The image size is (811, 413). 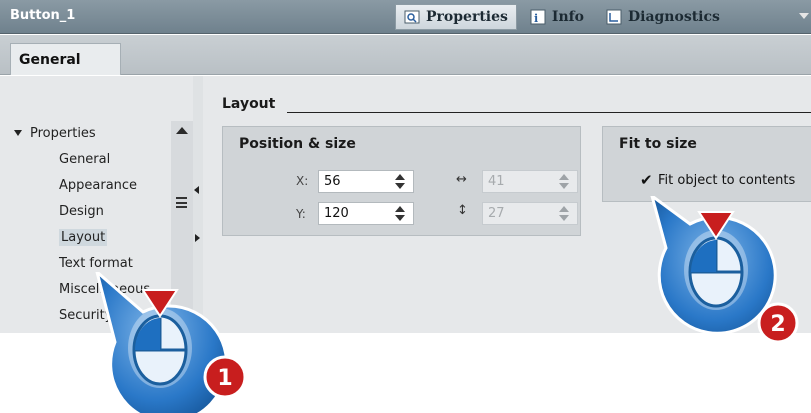 I want to click on tree-item-general: General, so click(x=92, y=160).